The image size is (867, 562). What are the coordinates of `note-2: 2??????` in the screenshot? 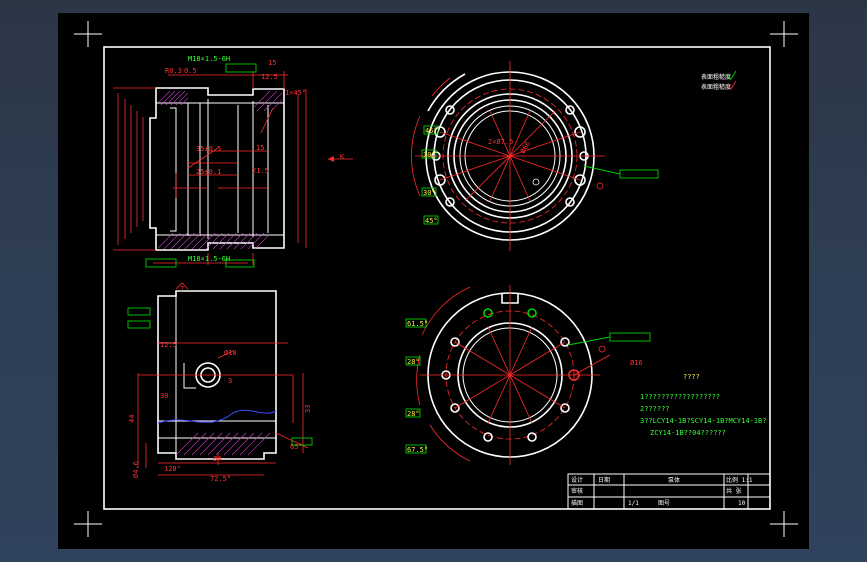 It's located at (655, 409).